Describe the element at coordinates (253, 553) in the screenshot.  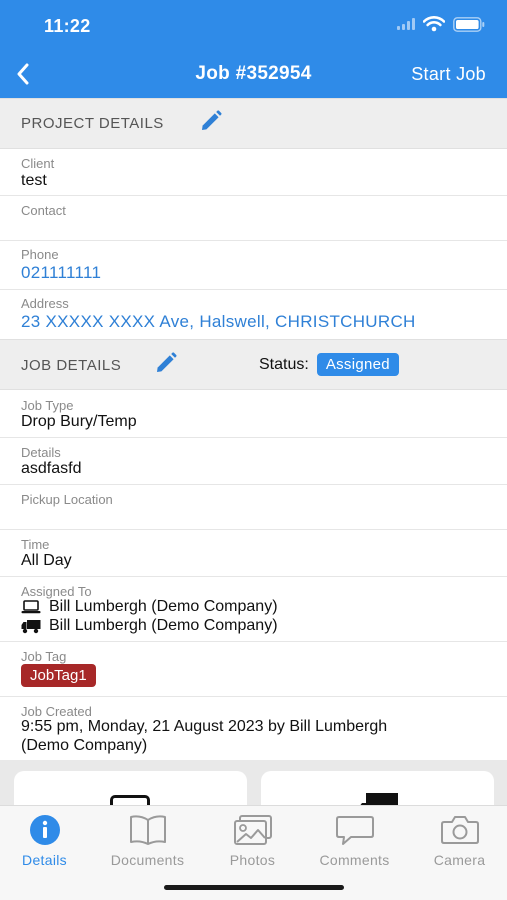
I see `time-field: Time All Day` at that location.